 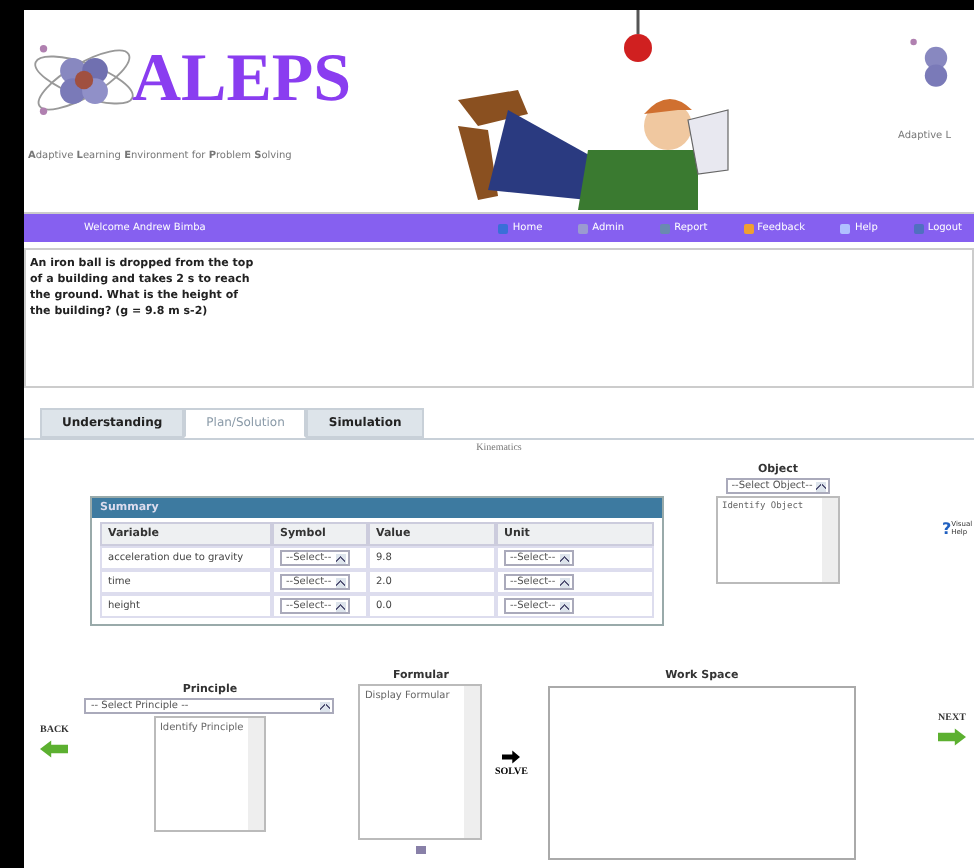 I want to click on workspace-field, so click(x=701, y=773).